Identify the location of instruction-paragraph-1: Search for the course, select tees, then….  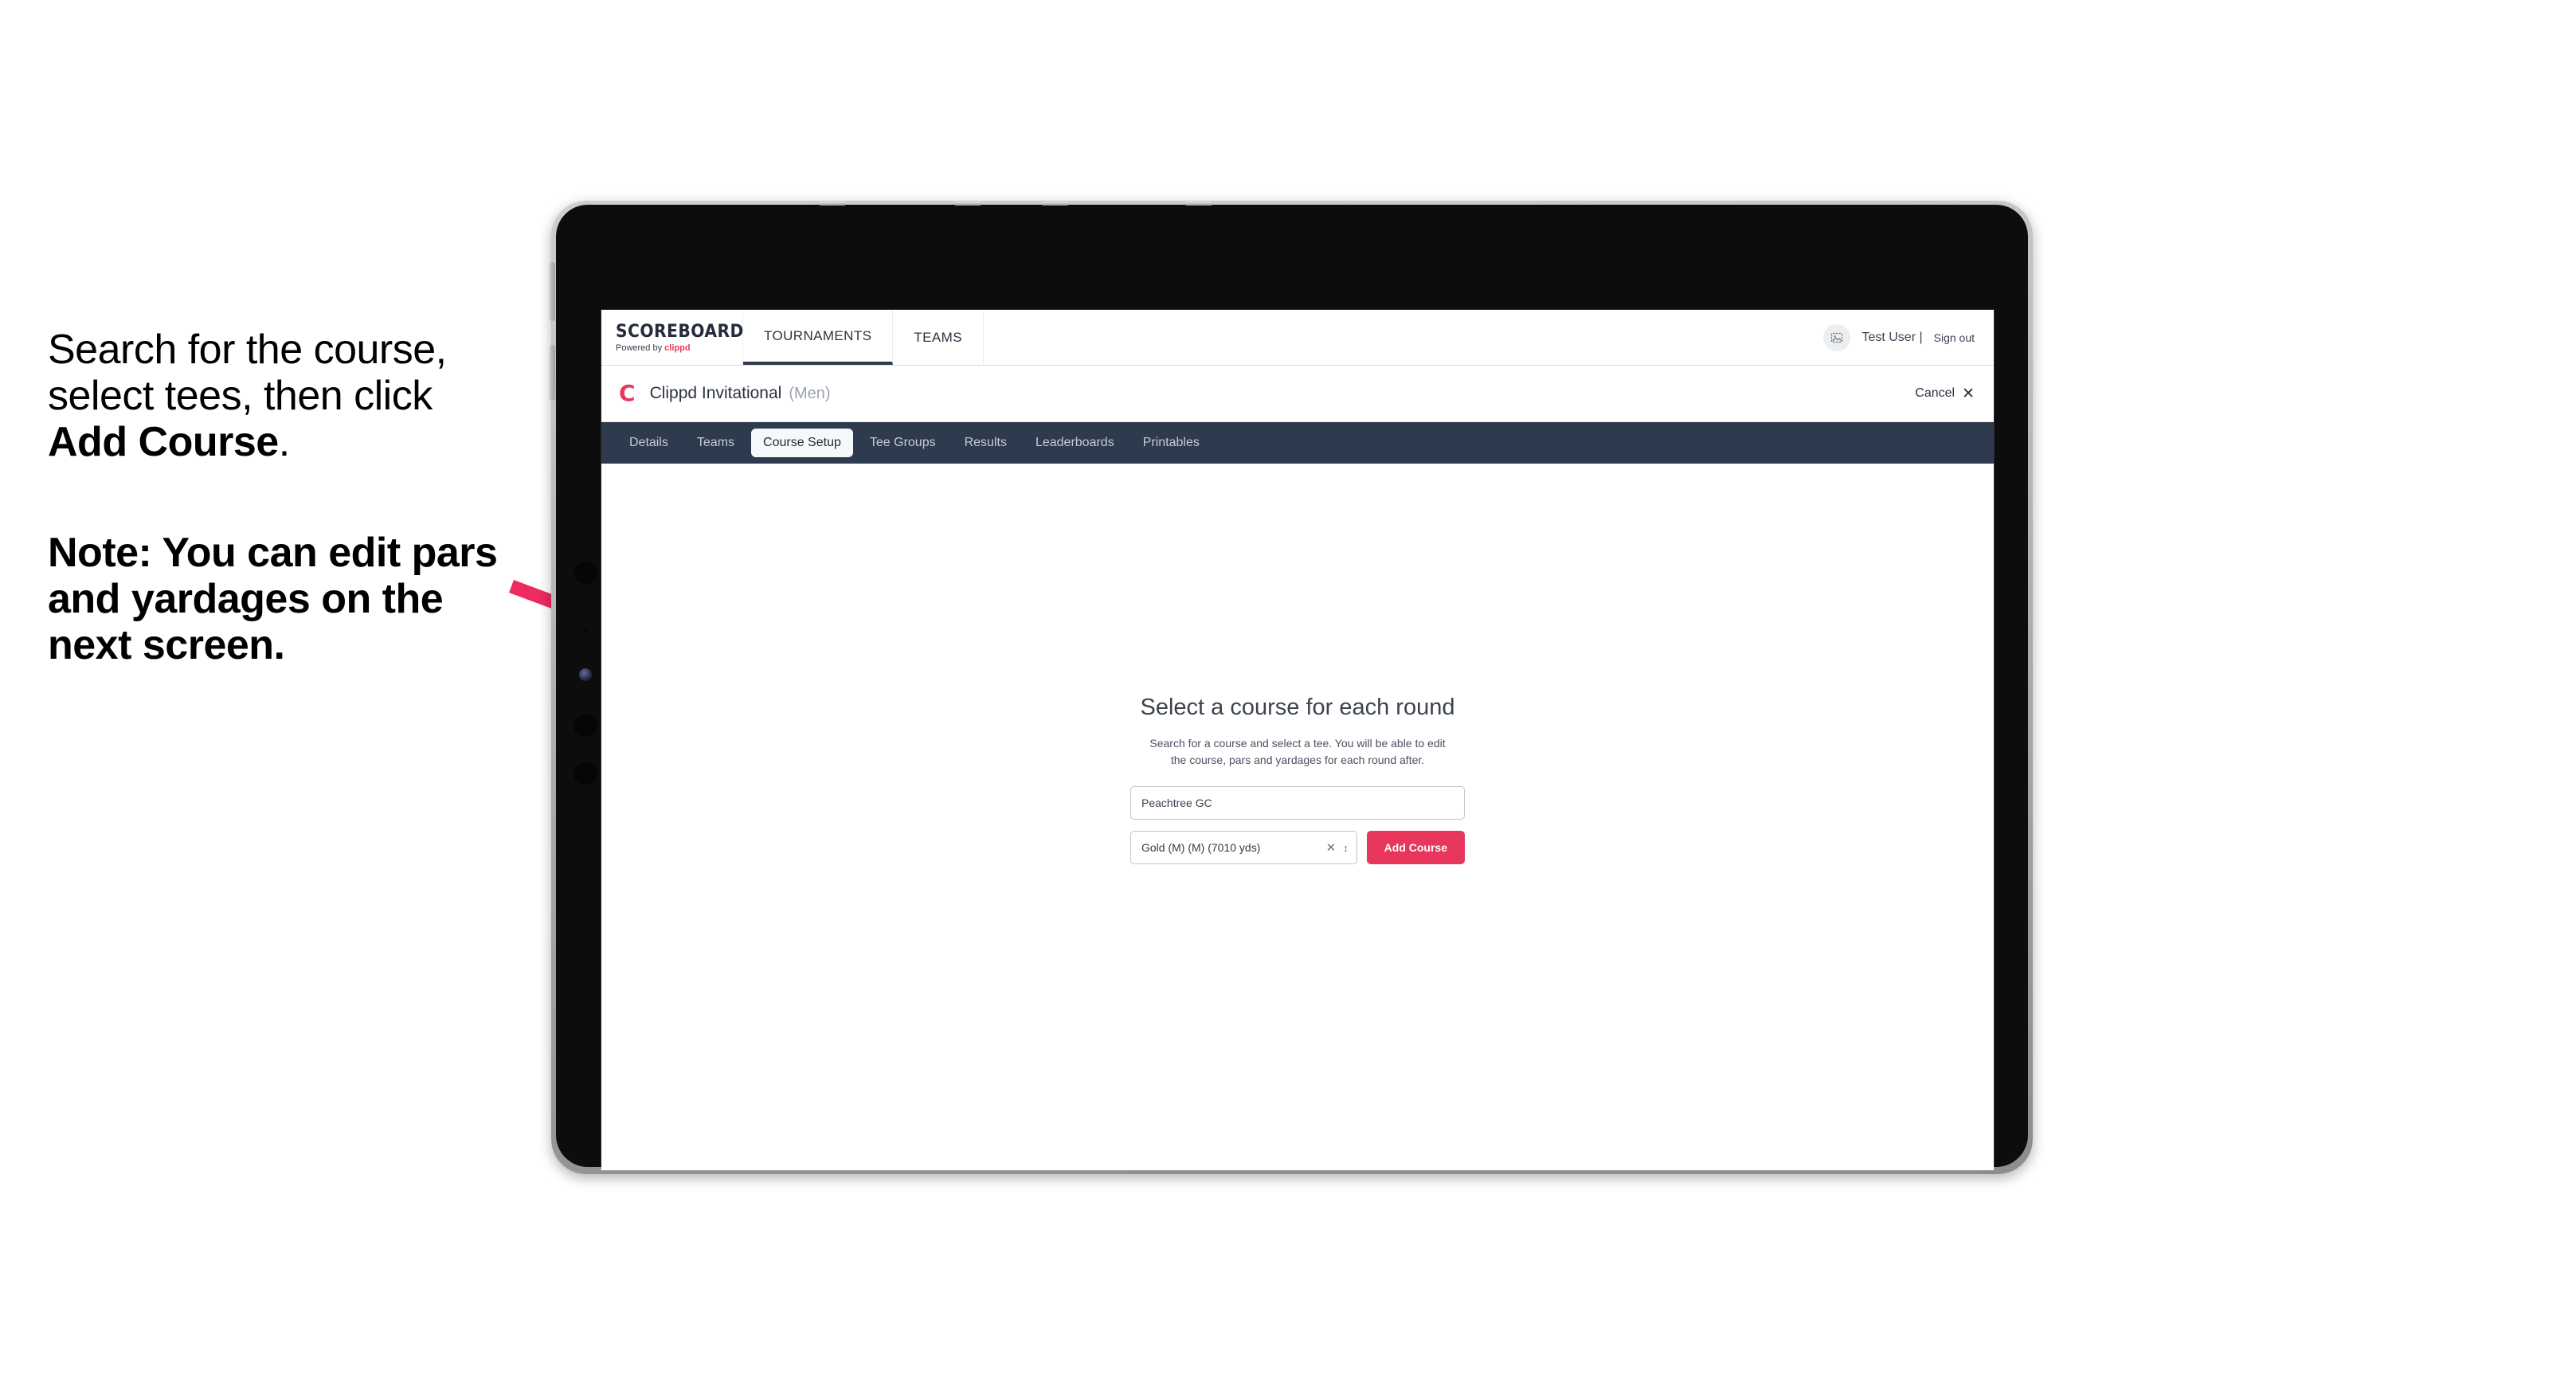
(279, 396).